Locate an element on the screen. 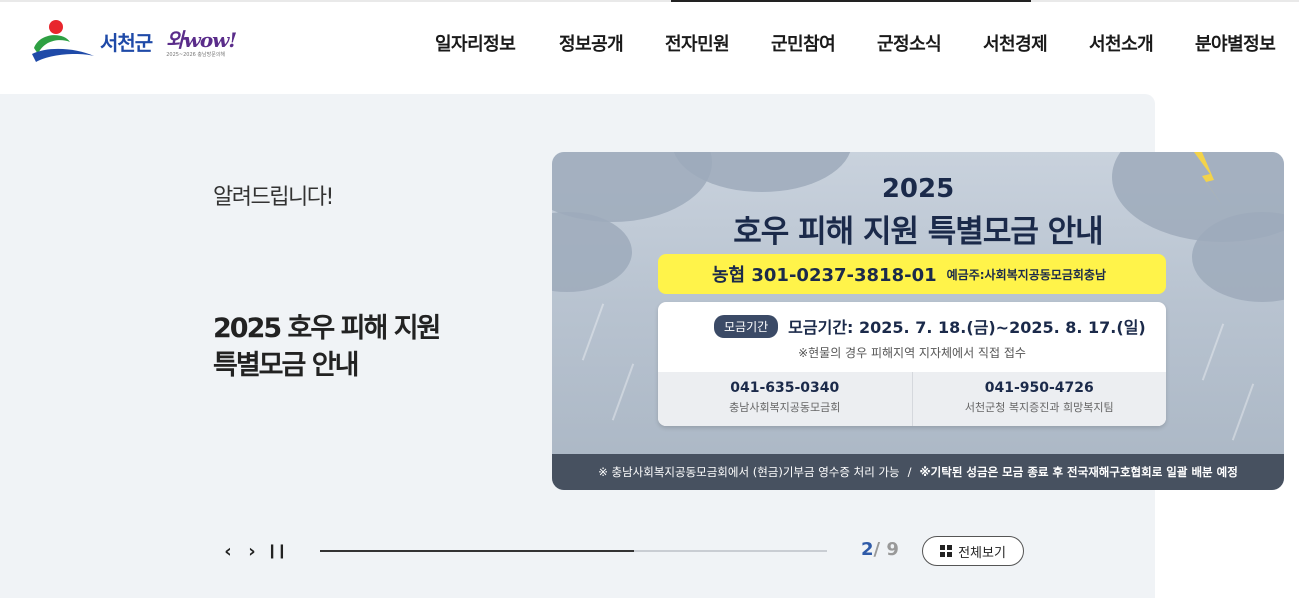 The width and height of the screenshot is (1299, 598). nav-item-jobs: 일자리정보 is located at coordinates (475, 43).